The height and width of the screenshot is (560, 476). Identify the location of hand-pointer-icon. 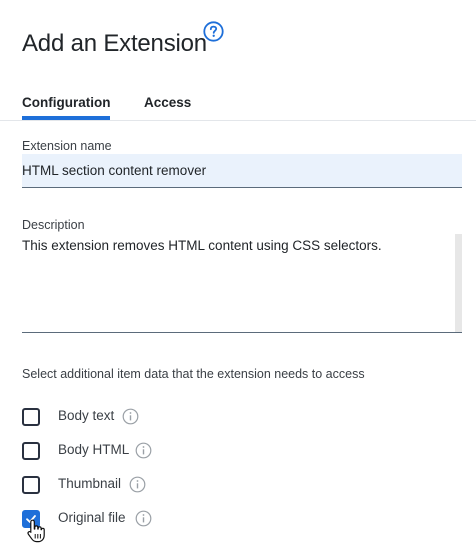
(36, 531).